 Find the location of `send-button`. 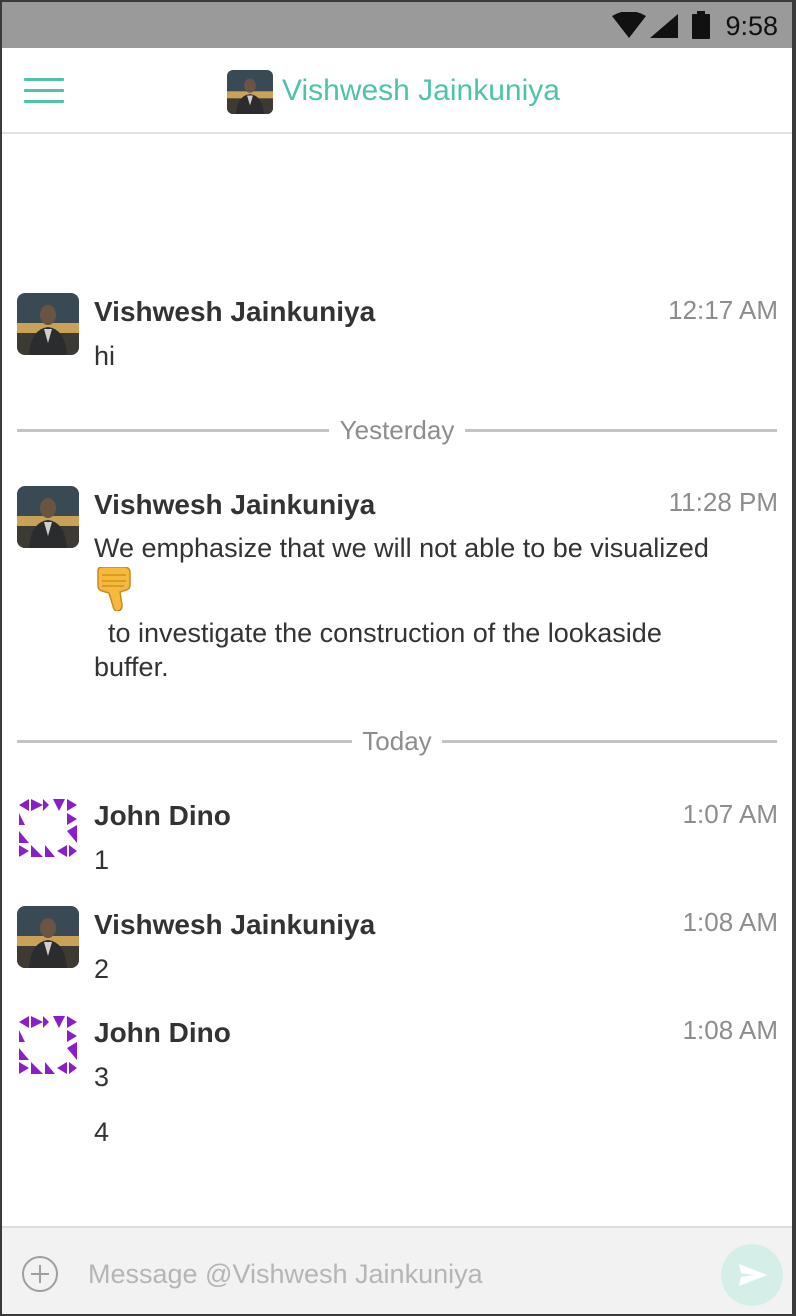

send-button is located at coordinates (752, 1275).